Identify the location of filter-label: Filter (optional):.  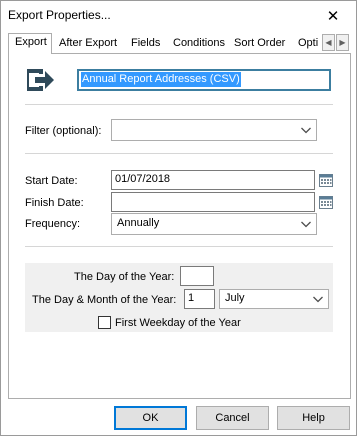
(63, 131).